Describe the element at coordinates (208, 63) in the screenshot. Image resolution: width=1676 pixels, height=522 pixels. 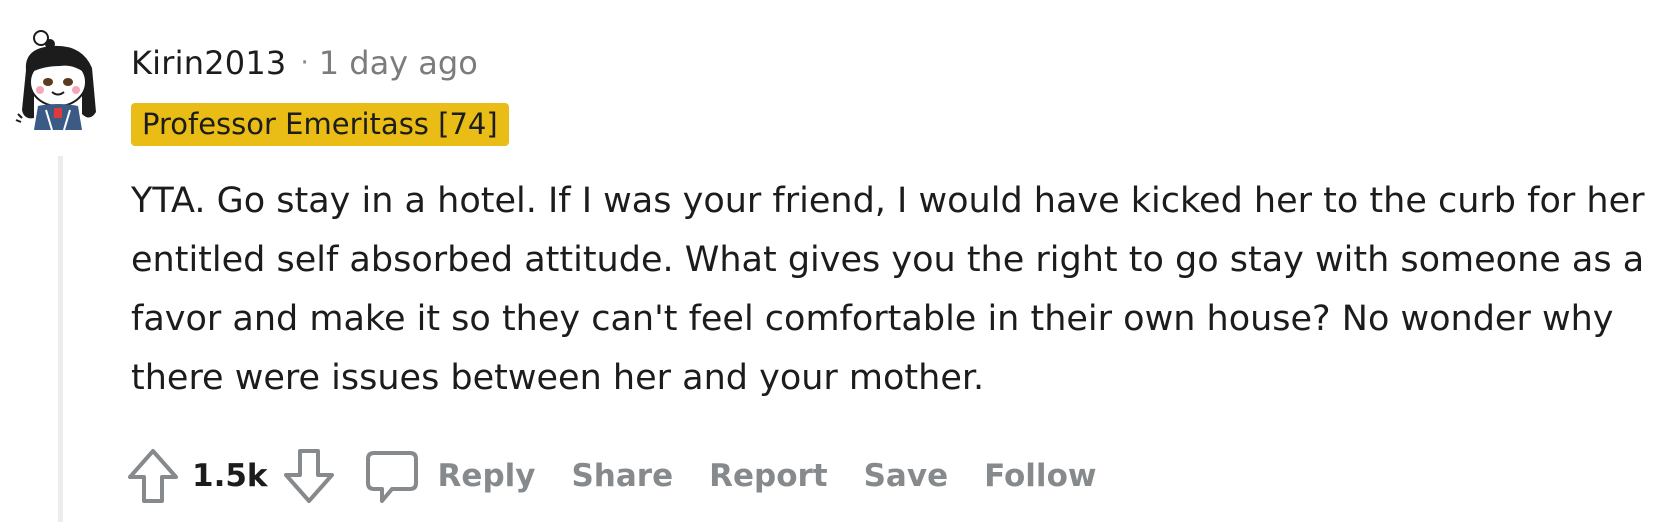
I see `username-link: Kirin2013` at that location.